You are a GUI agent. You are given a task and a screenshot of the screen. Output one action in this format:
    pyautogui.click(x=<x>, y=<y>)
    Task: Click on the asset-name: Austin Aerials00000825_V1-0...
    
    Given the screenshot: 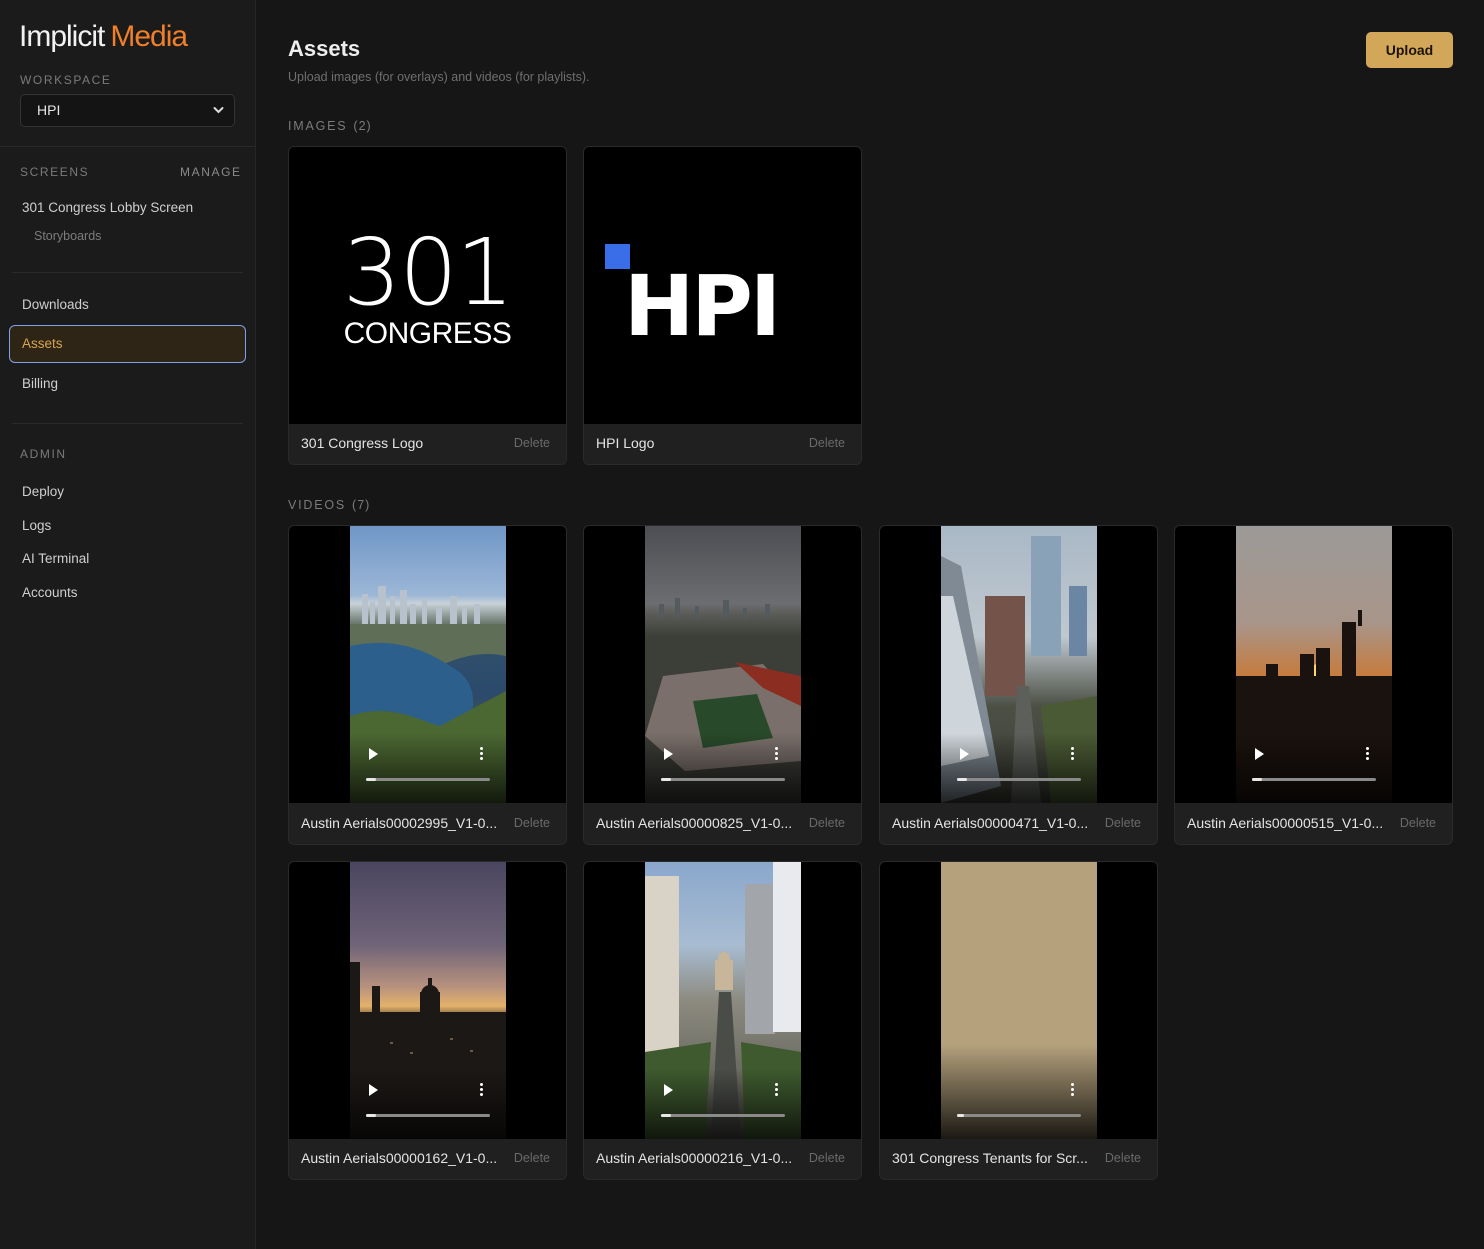 What is the action you would take?
    pyautogui.click(x=694, y=823)
    